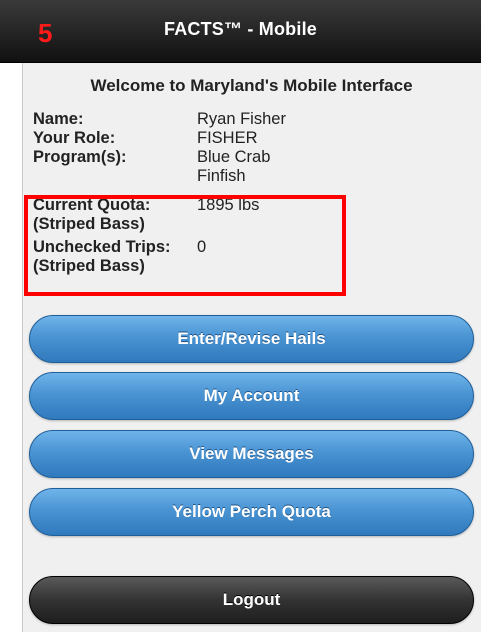 Image resolution: width=481 pixels, height=632 pixels. Describe the element at coordinates (58, 119) in the screenshot. I see `name-label: Name:` at that location.